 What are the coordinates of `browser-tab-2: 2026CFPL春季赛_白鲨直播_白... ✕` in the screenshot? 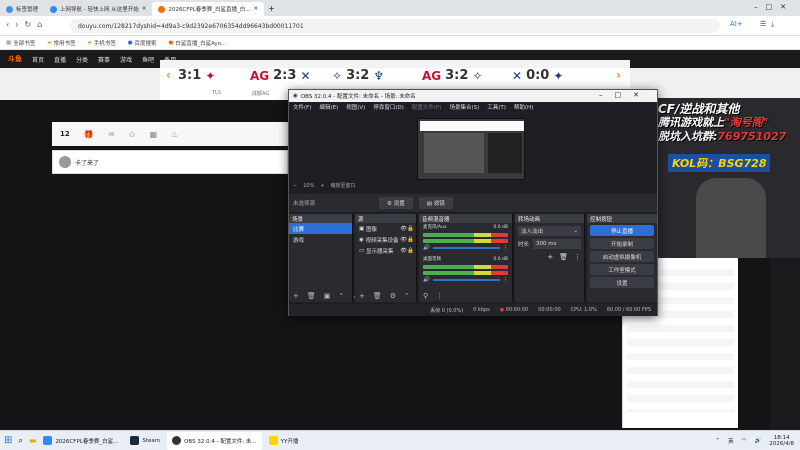 It's located at (208, 9).